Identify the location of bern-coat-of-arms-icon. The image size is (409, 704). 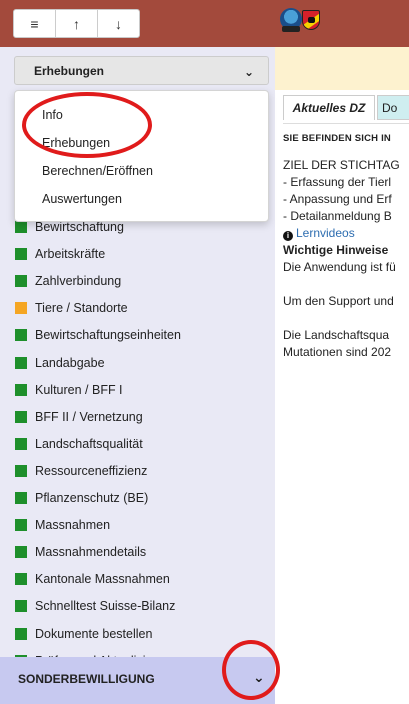
(311, 20).